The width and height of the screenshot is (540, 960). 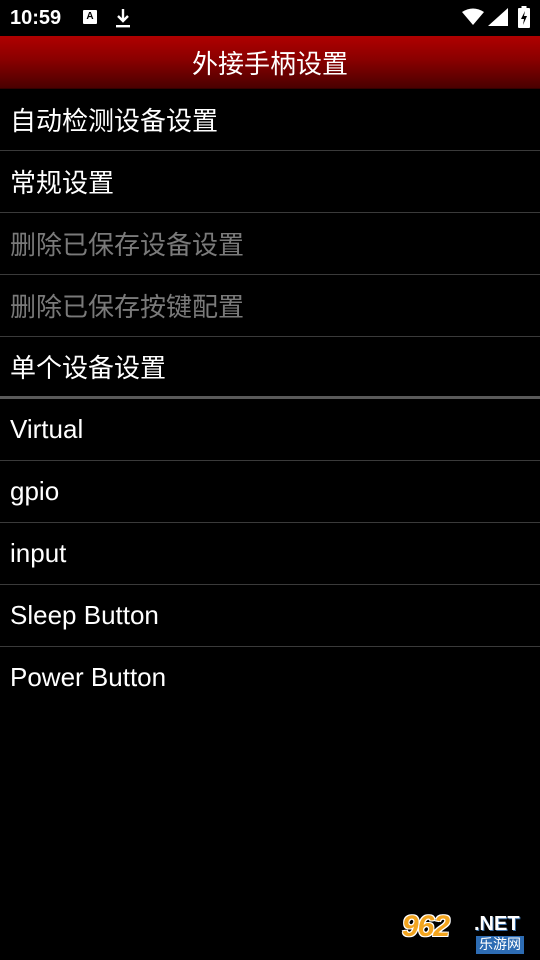 What do you see at coordinates (62, 184) in the screenshot?
I see `menu-item-label: 常规设置` at bounding box center [62, 184].